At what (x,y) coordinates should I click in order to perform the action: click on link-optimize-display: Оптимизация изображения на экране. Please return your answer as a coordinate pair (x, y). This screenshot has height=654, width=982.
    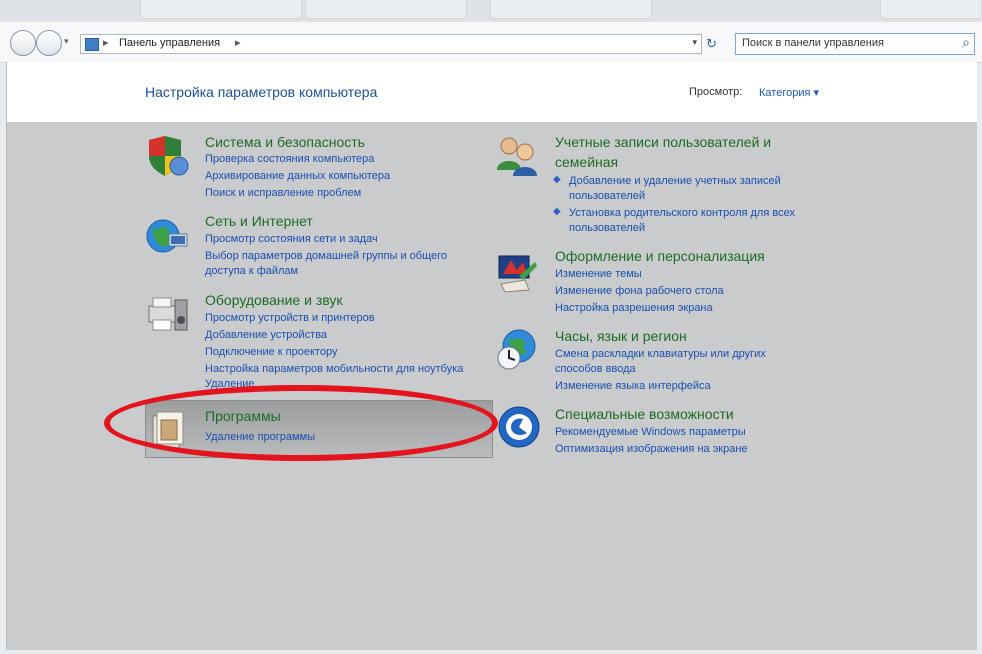
    Looking at the image, I should click on (651, 449).